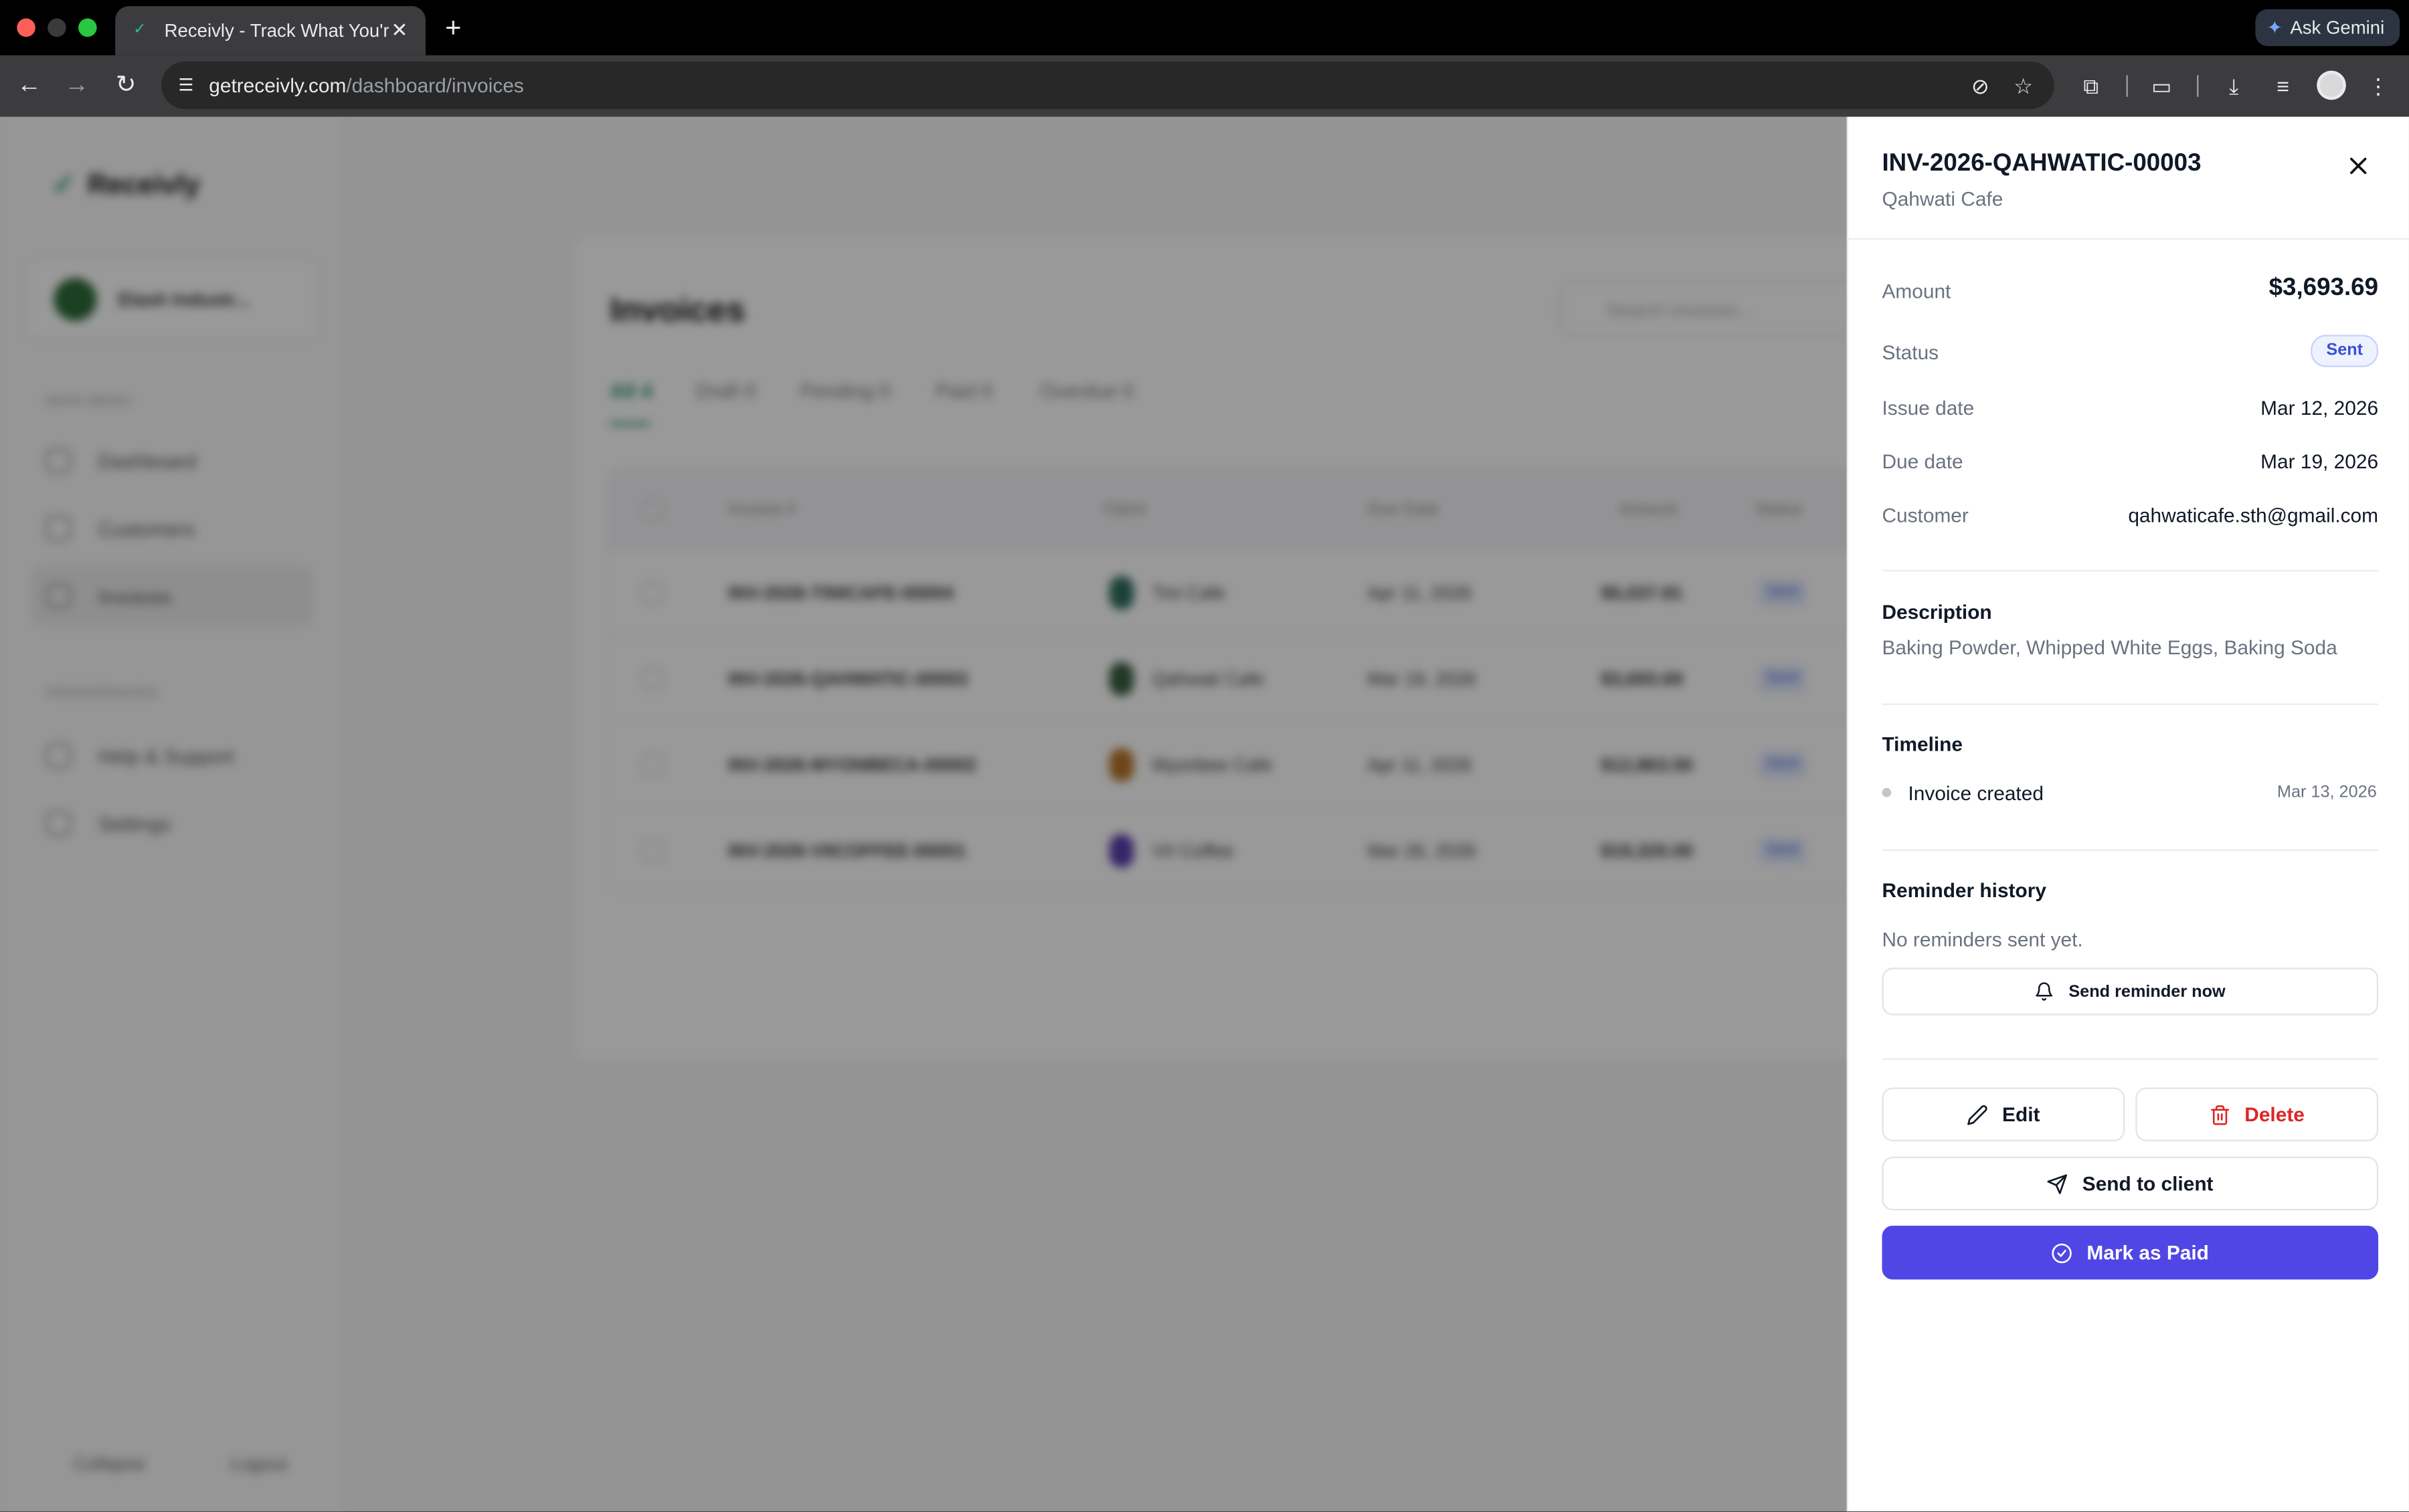  Describe the element at coordinates (2130, 290) in the screenshot. I see `amount-row: Amount $3,693.69` at that location.